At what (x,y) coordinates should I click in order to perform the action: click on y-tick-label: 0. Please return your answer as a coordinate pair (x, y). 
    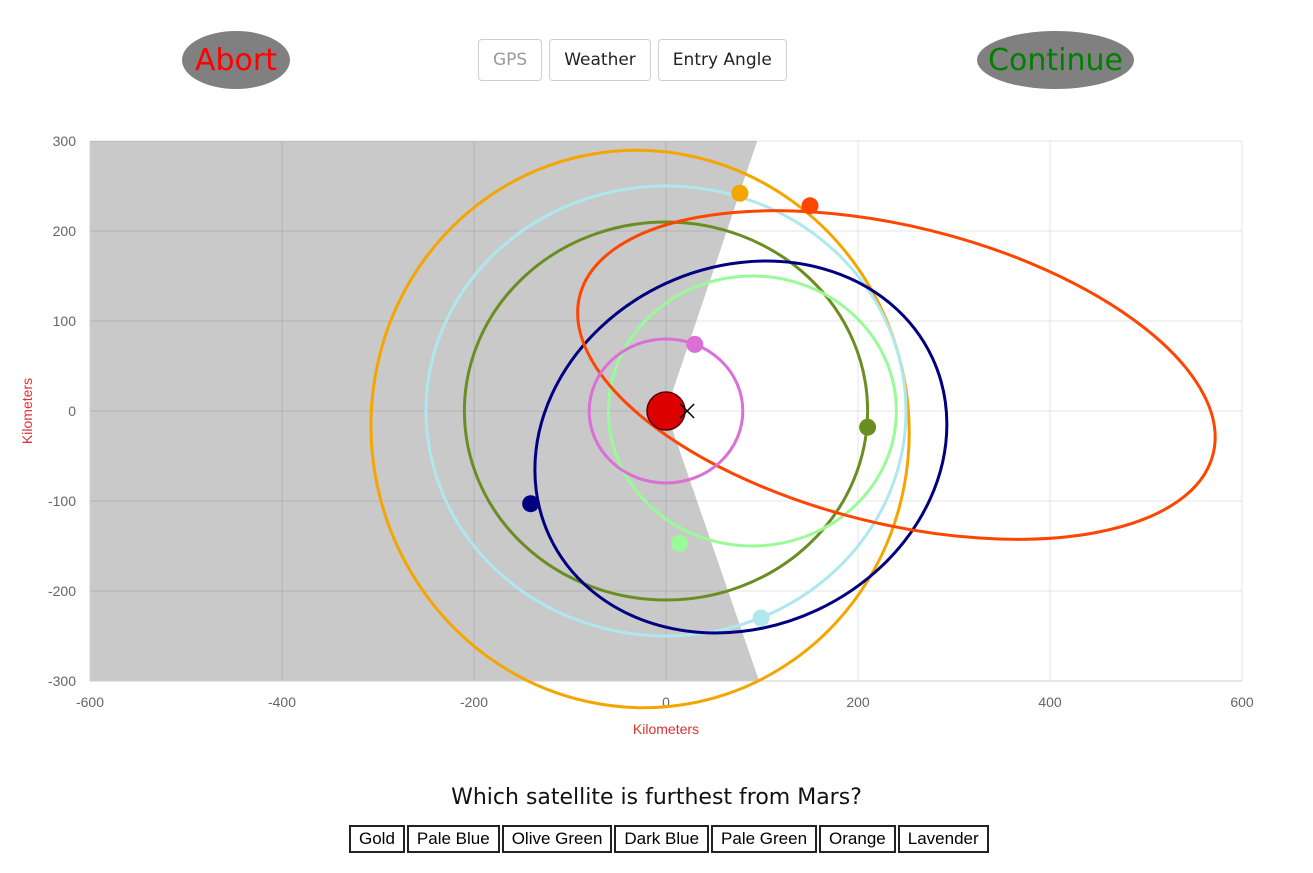
    Looking at the image, I should click on (72, 411).